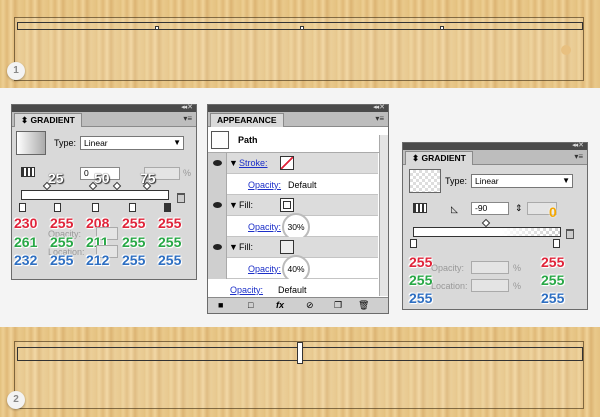  Describe the element at coordinates (293, 227) in the screenshot. I see `fill-opacity-row-1: Opacity: 30%` at that location.